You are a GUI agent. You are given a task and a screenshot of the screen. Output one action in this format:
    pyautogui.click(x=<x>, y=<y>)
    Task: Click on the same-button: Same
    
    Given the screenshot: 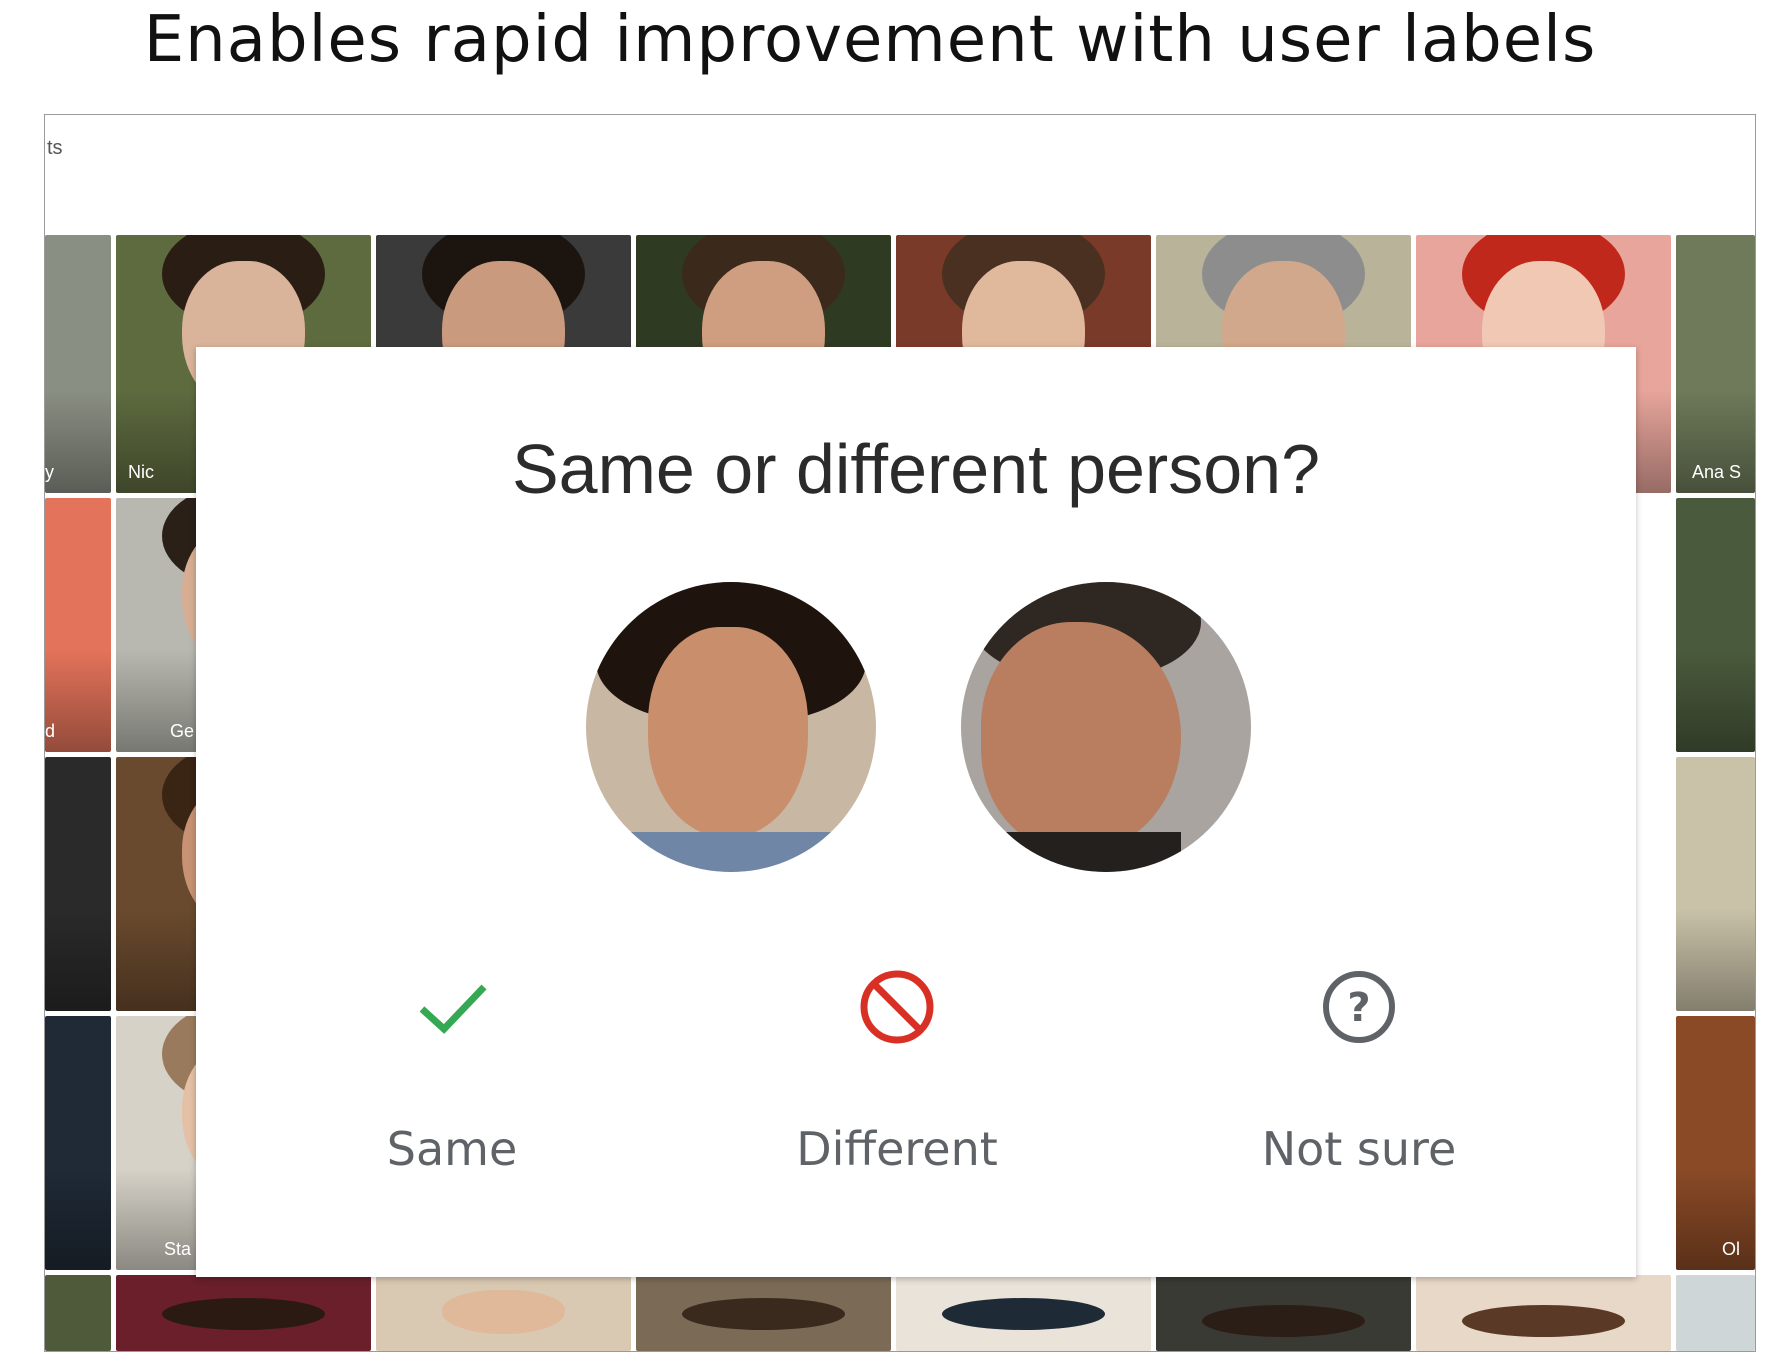 What is the action you would take?
    pyautogui.click(x=452, y=1087)
    